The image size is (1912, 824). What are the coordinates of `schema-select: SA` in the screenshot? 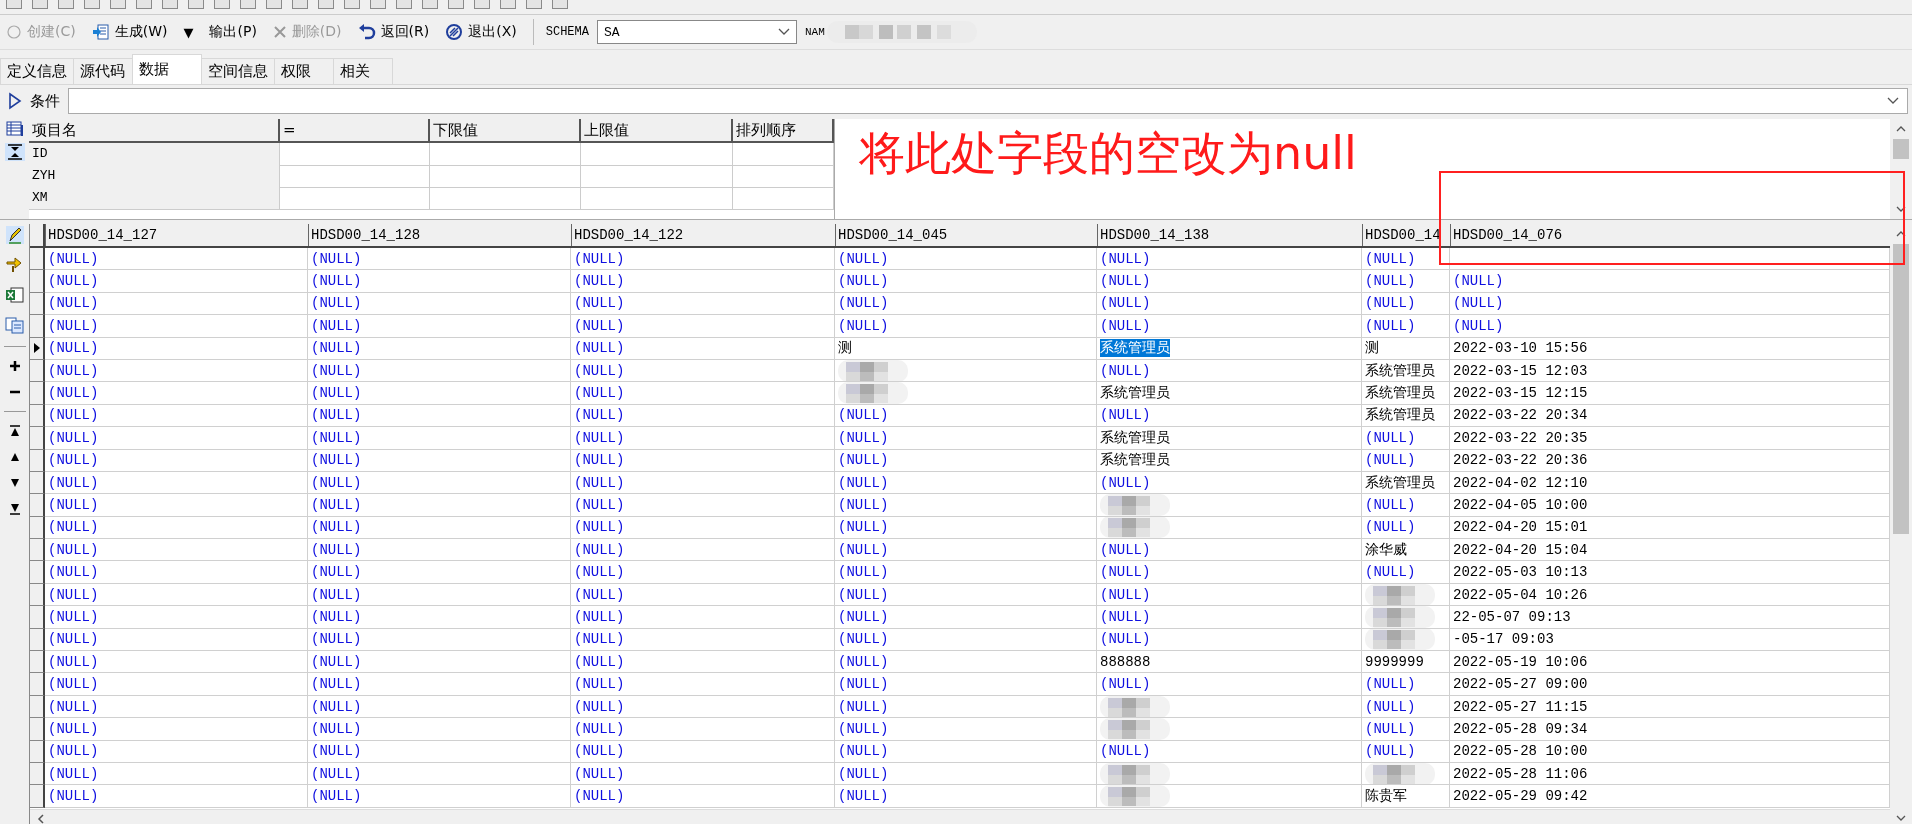 It's located at (696, 32).